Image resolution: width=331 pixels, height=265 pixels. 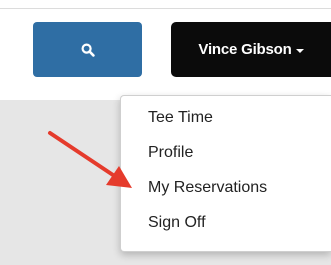 I want to click on search-icon, so click(x=87, y=49).